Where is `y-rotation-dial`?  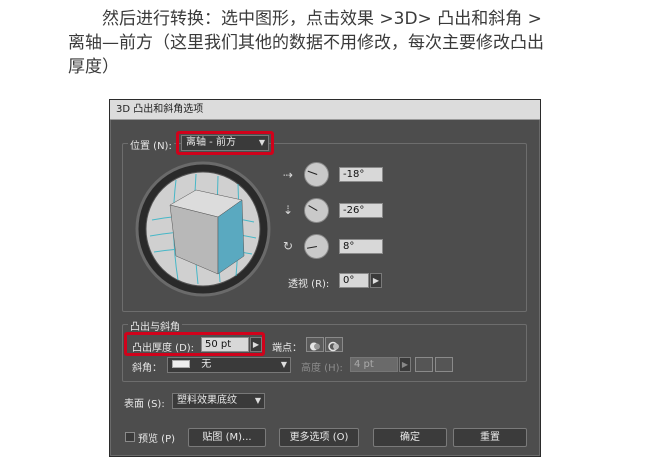 y-rotation-dial is located at coordinates (316, 210).